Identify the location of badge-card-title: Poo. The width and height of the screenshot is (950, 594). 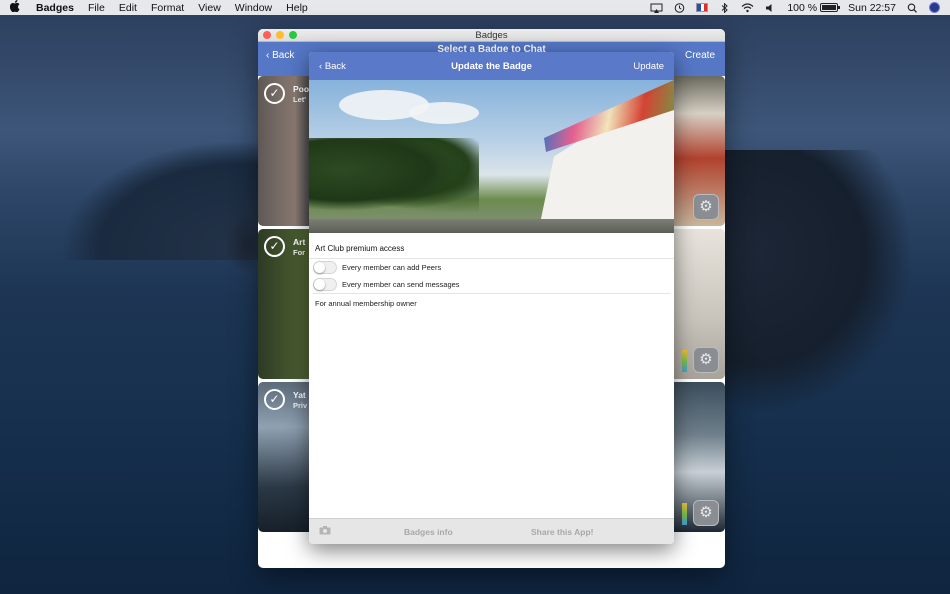
(301, 89).